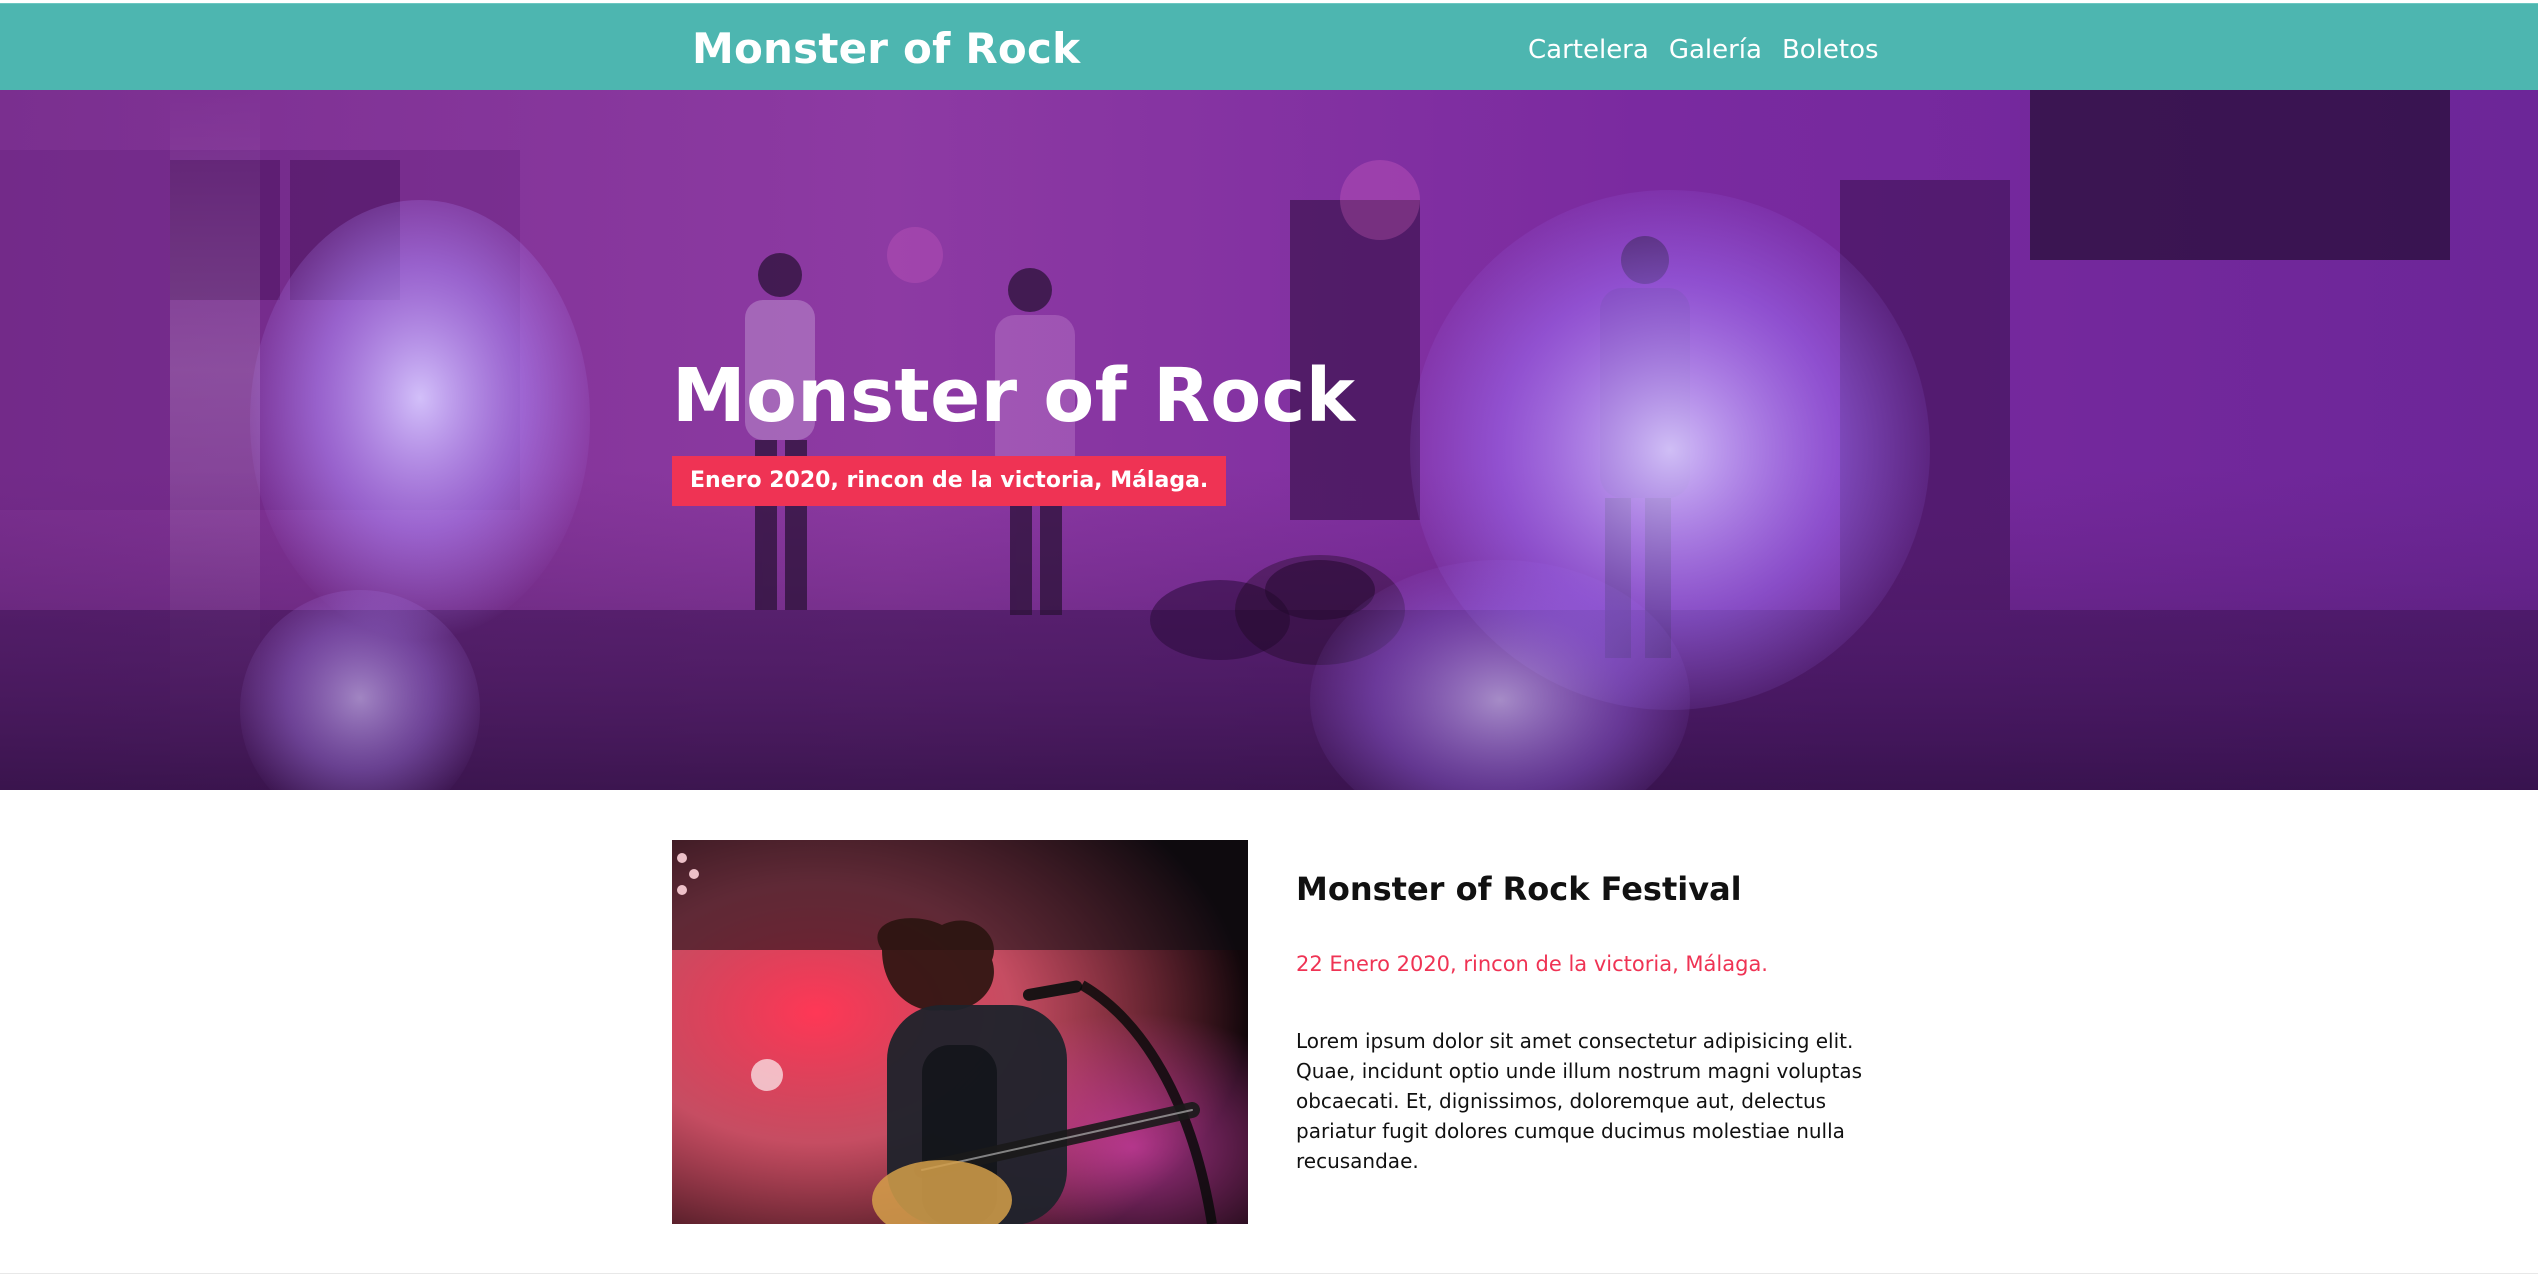 This screenshot has width=2538, height=1276. Describe the element at coordinates (1519, 889) in the screenshot. I see `event-title: Monster of Rock Festival` at that location.